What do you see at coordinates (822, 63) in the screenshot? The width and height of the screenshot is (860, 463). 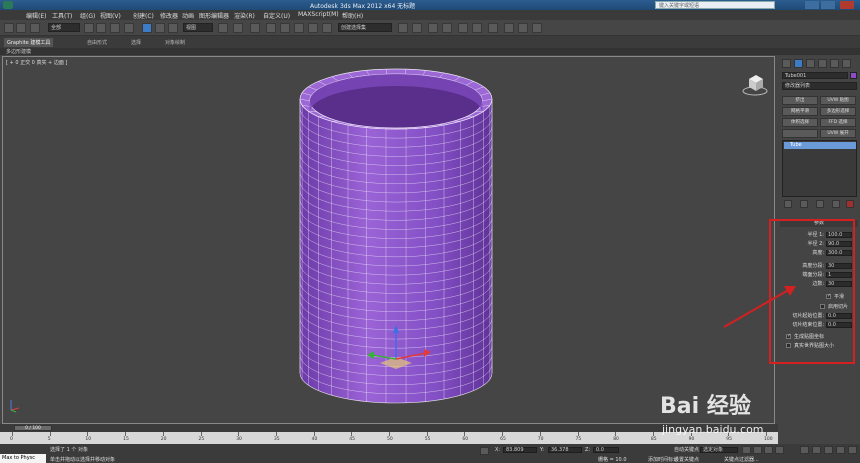 I see `motion-tab-icon` at bounding box center [822, 63].